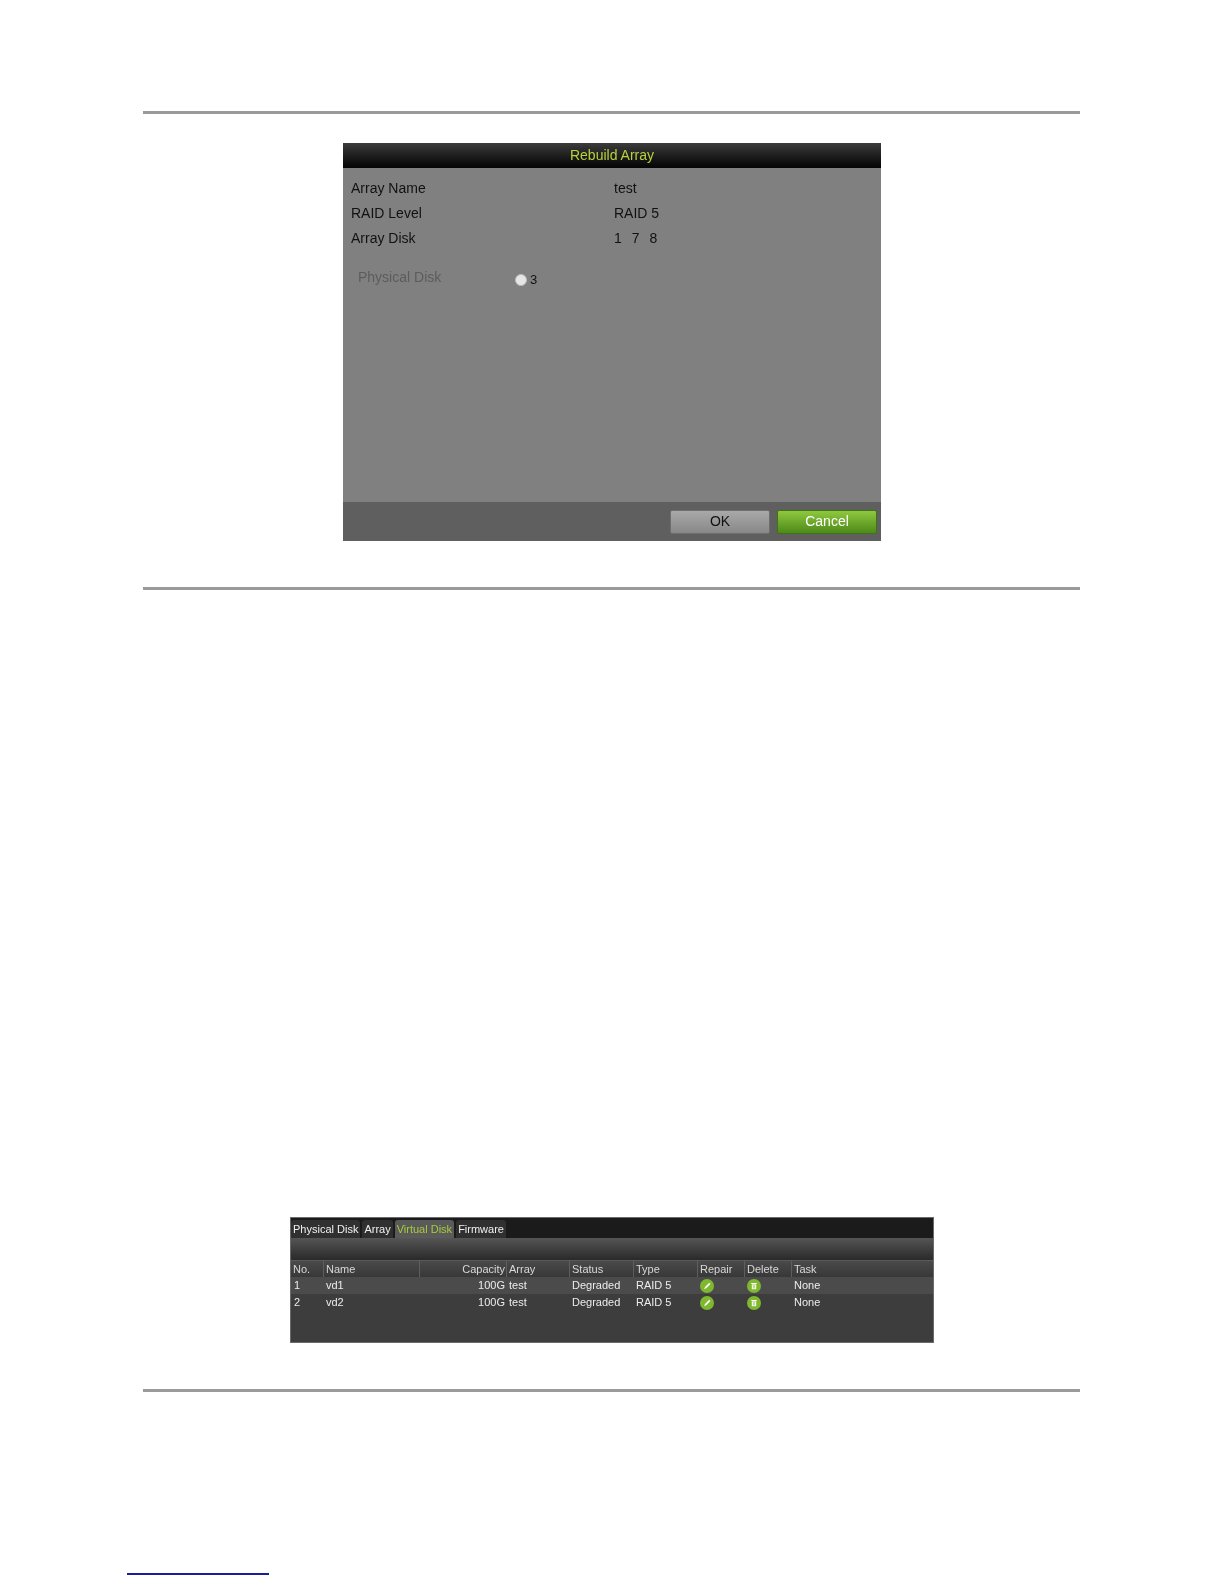  Describe the element at coordinates (716, 1269) in the screenshot. I see `column-header: Repair` at that location.